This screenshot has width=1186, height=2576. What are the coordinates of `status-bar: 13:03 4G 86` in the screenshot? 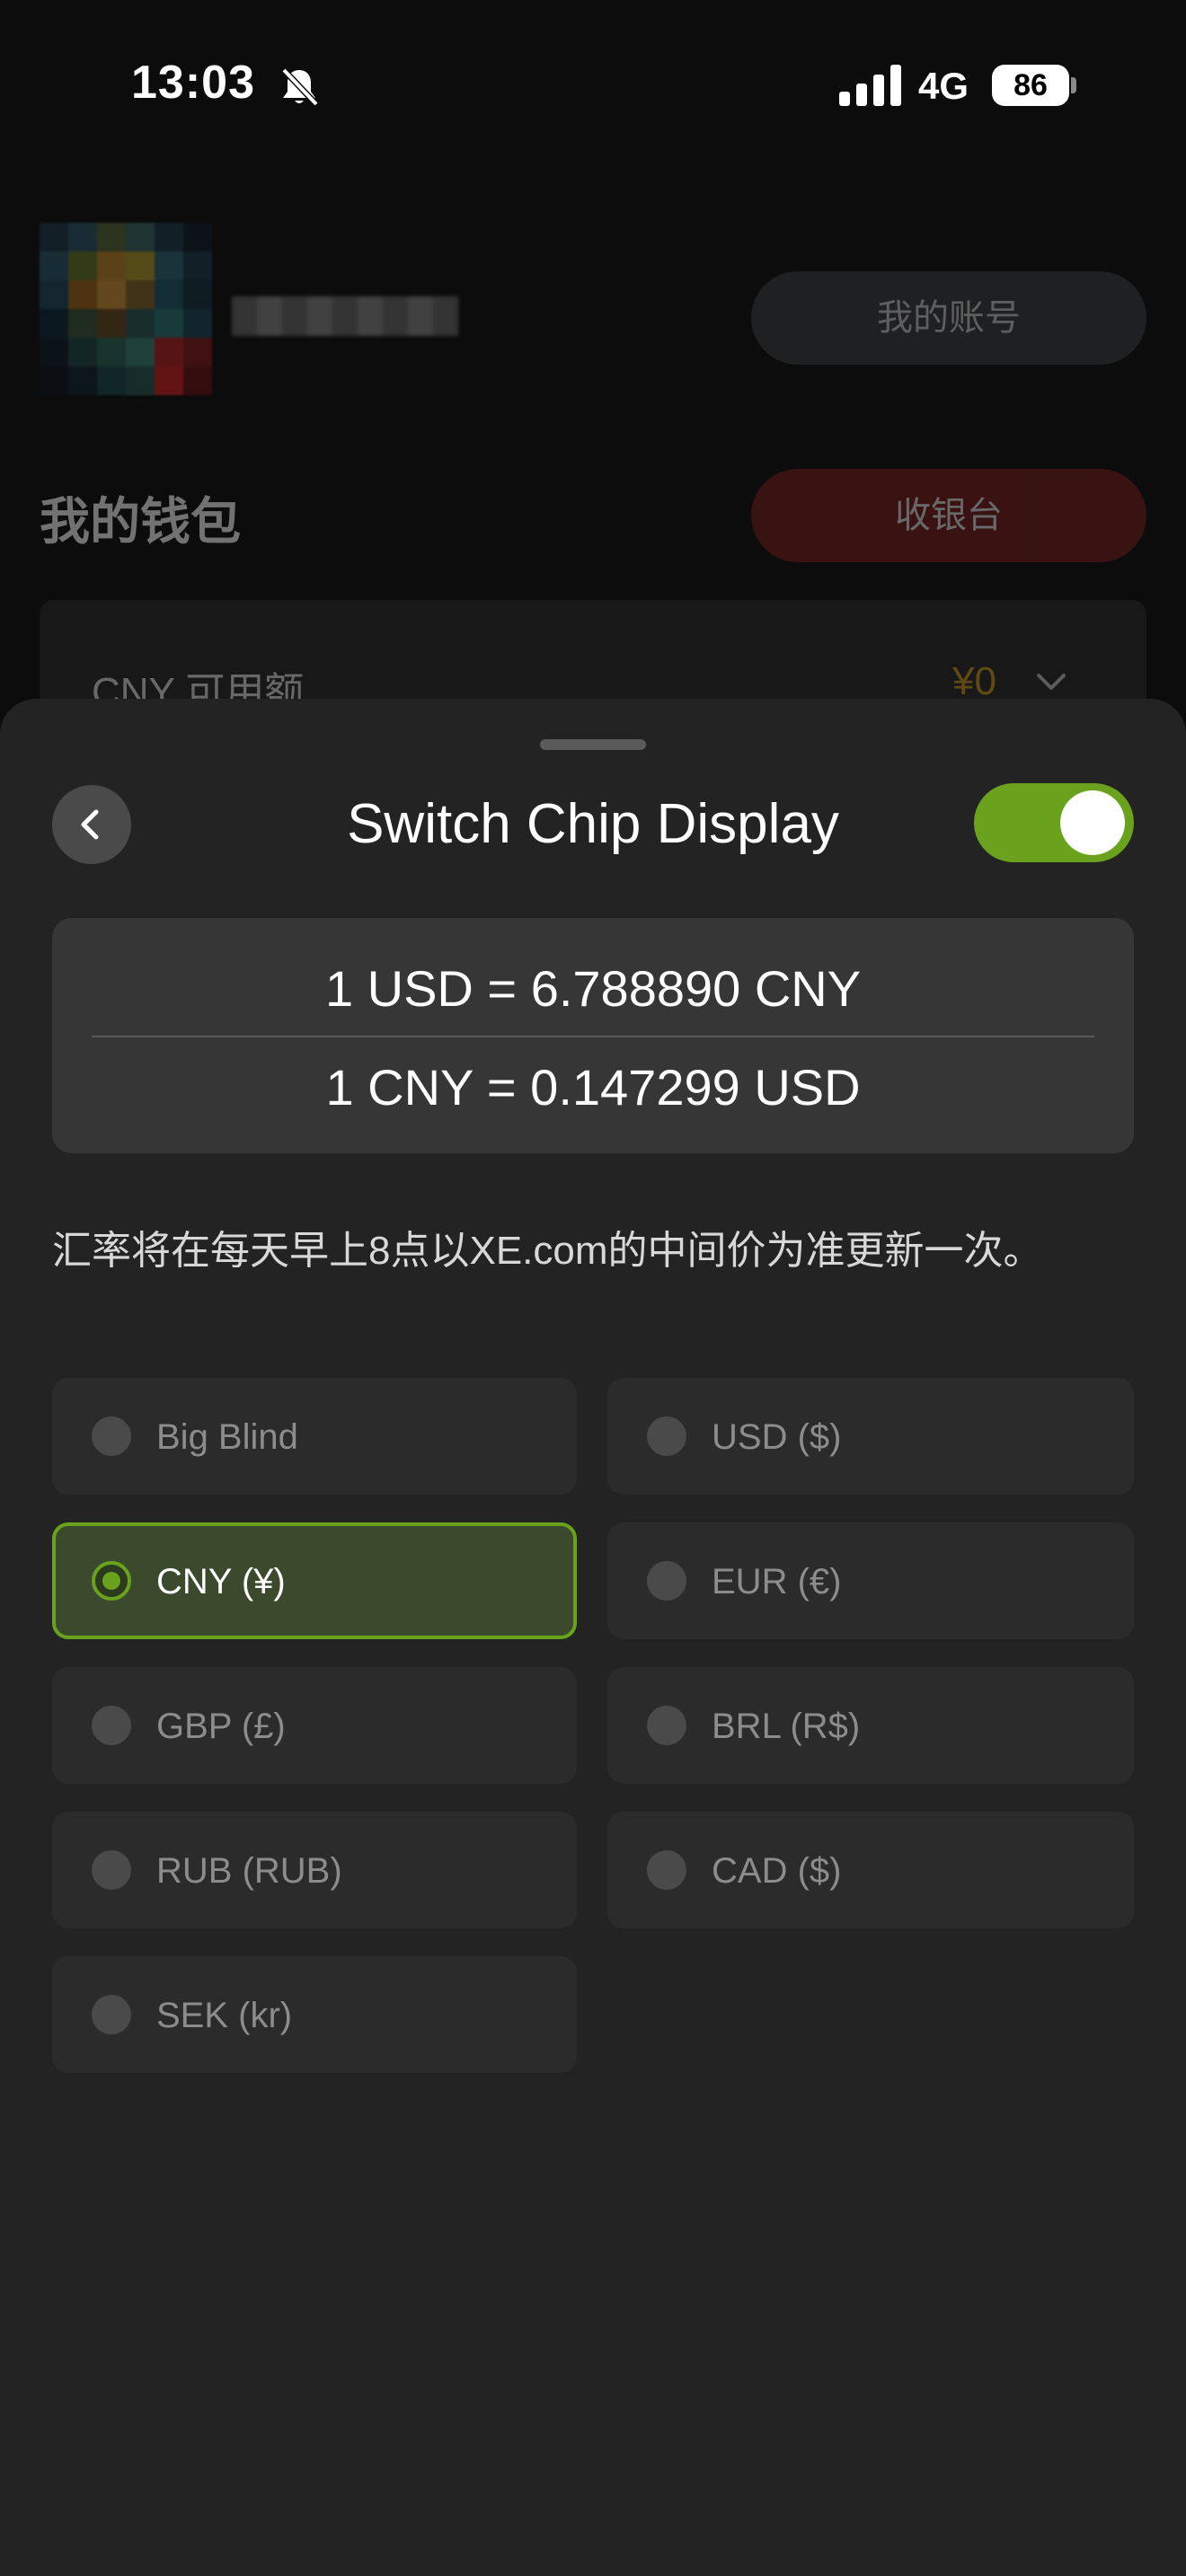 It's located at (593, 85).